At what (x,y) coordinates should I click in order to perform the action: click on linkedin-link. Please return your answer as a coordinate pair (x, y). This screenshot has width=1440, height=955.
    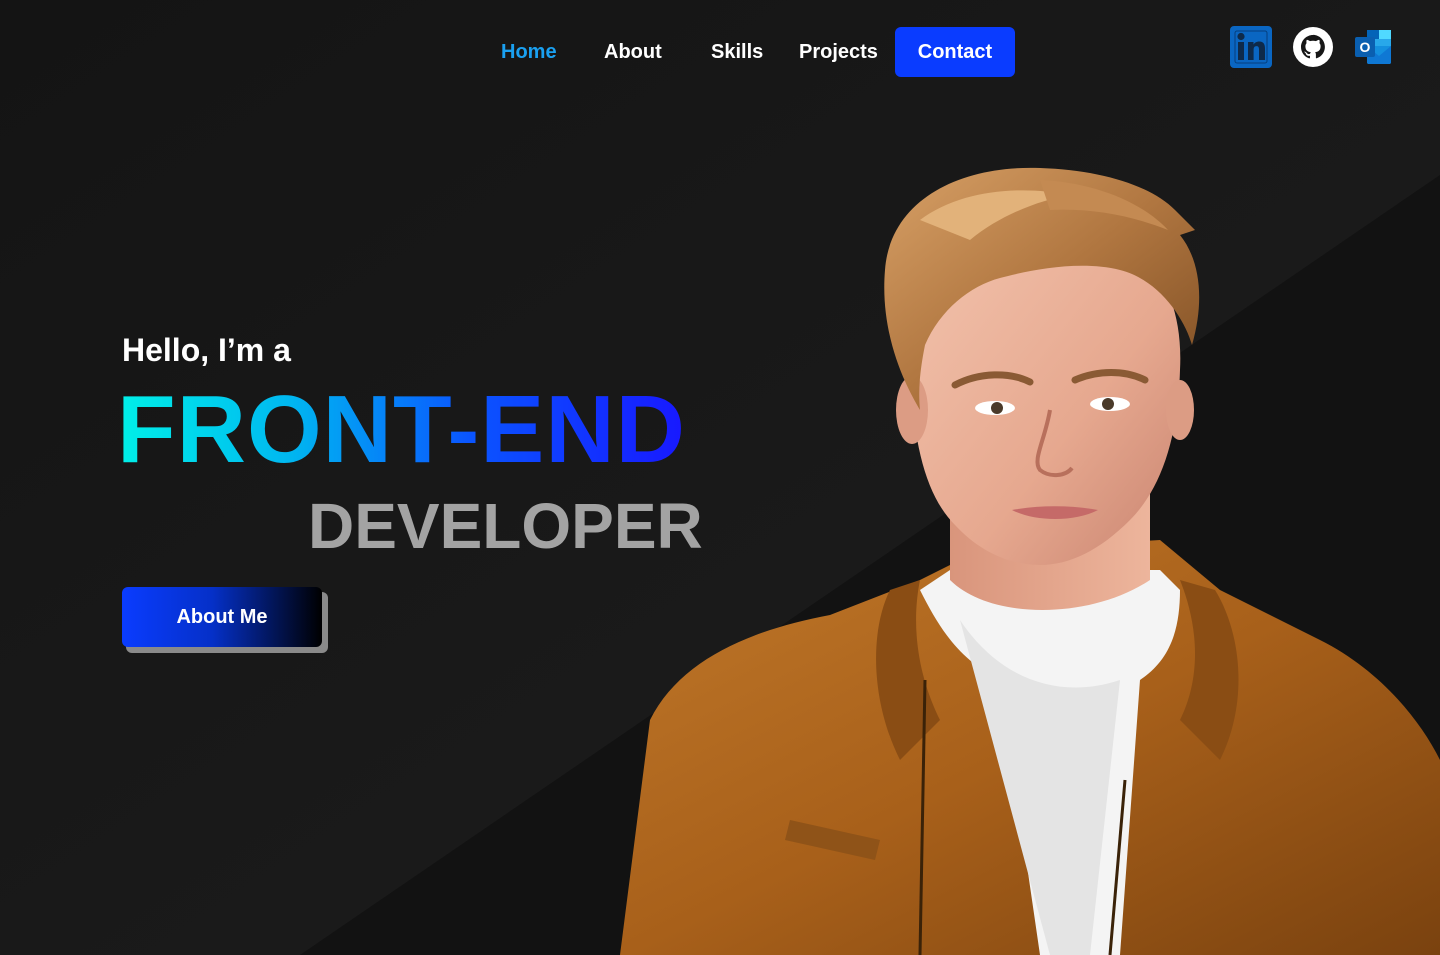
    Looking at the image, I should click on (1251, 47).